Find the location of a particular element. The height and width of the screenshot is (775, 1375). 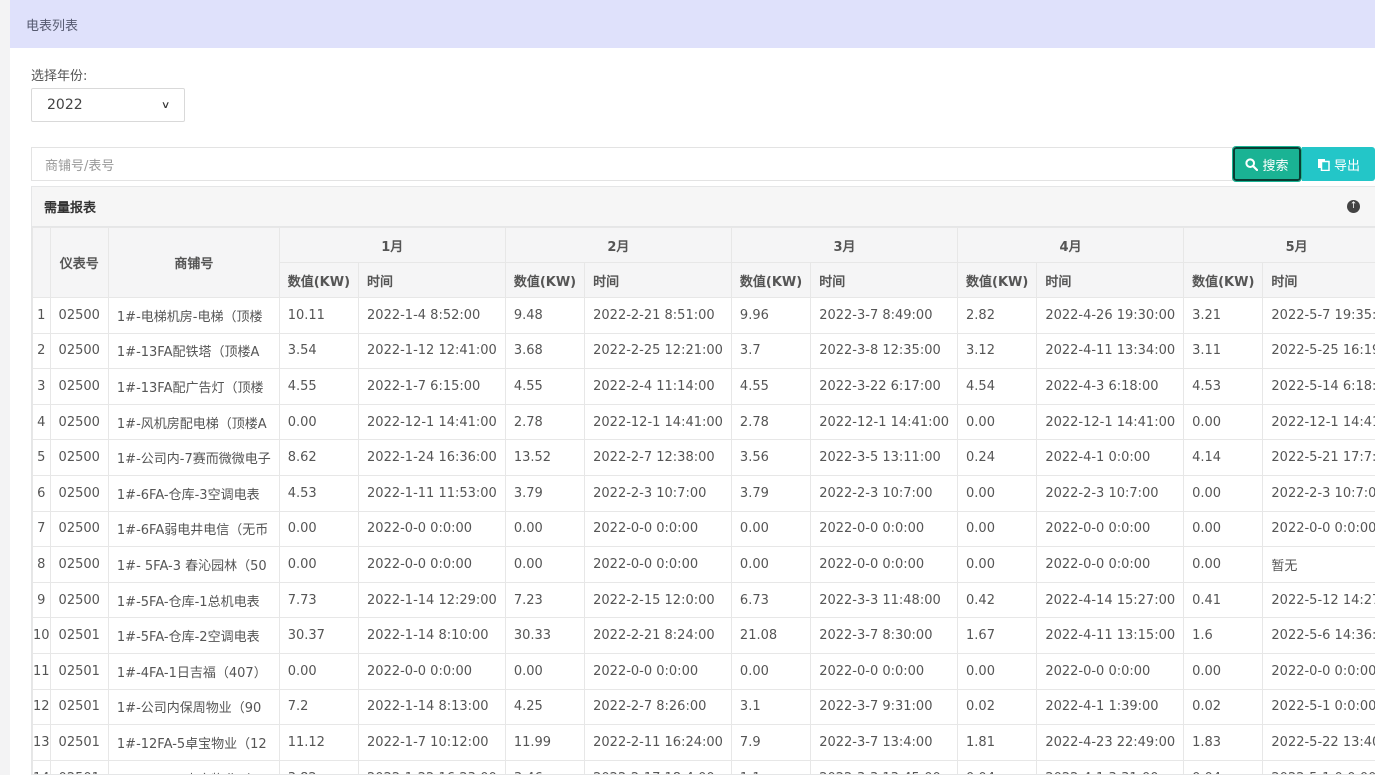

shop-cell: 1#-13FA配广告灯（顶楼 is located at coordinates (193, 386).